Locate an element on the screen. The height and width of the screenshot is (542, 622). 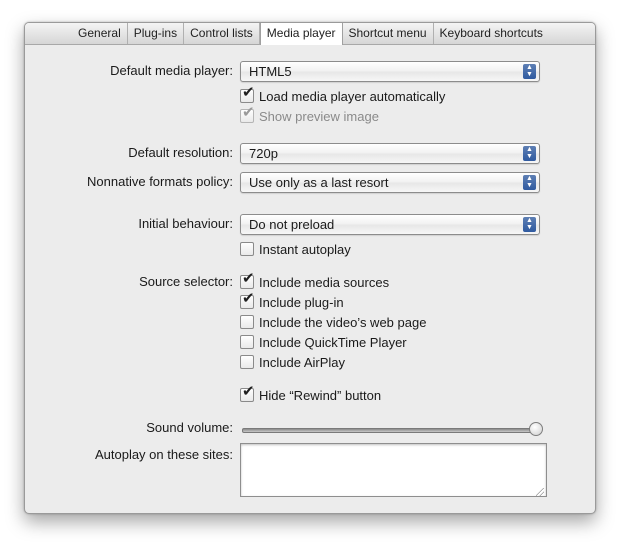
resize-grip-icon is located at coordinates (540, 492).